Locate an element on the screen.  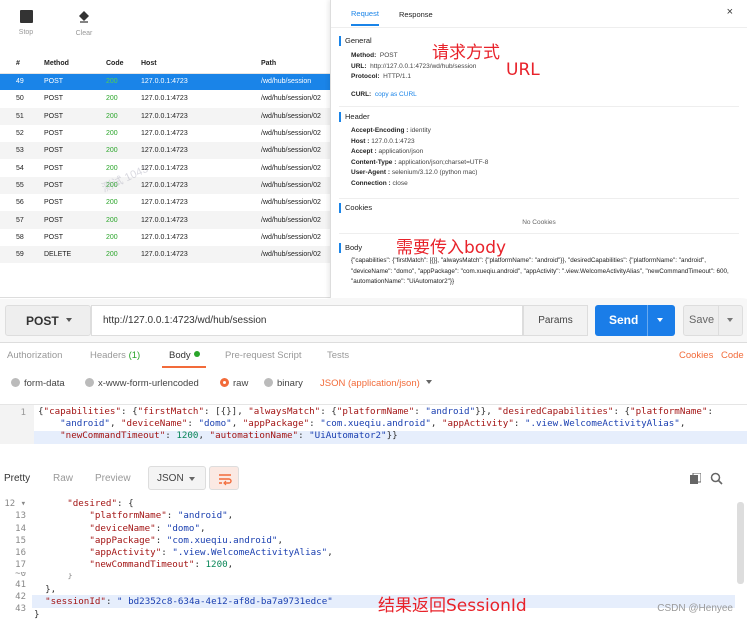
col-header-path: Path is located at coordinates (291, 64).